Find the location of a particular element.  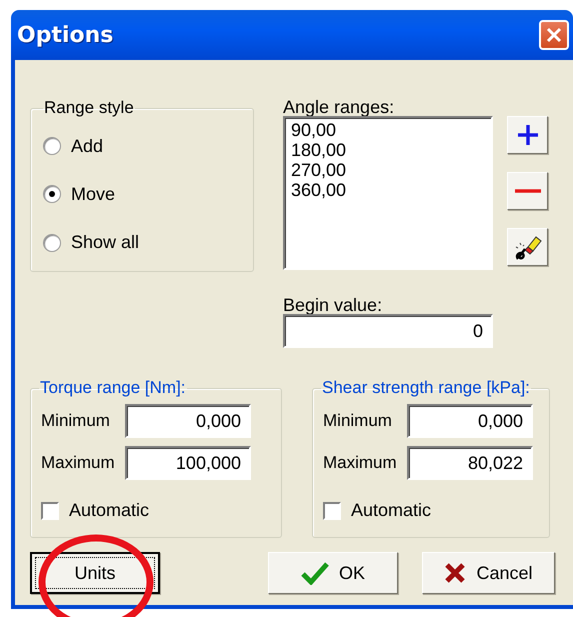

close-button is located at coordinates (554, 35).